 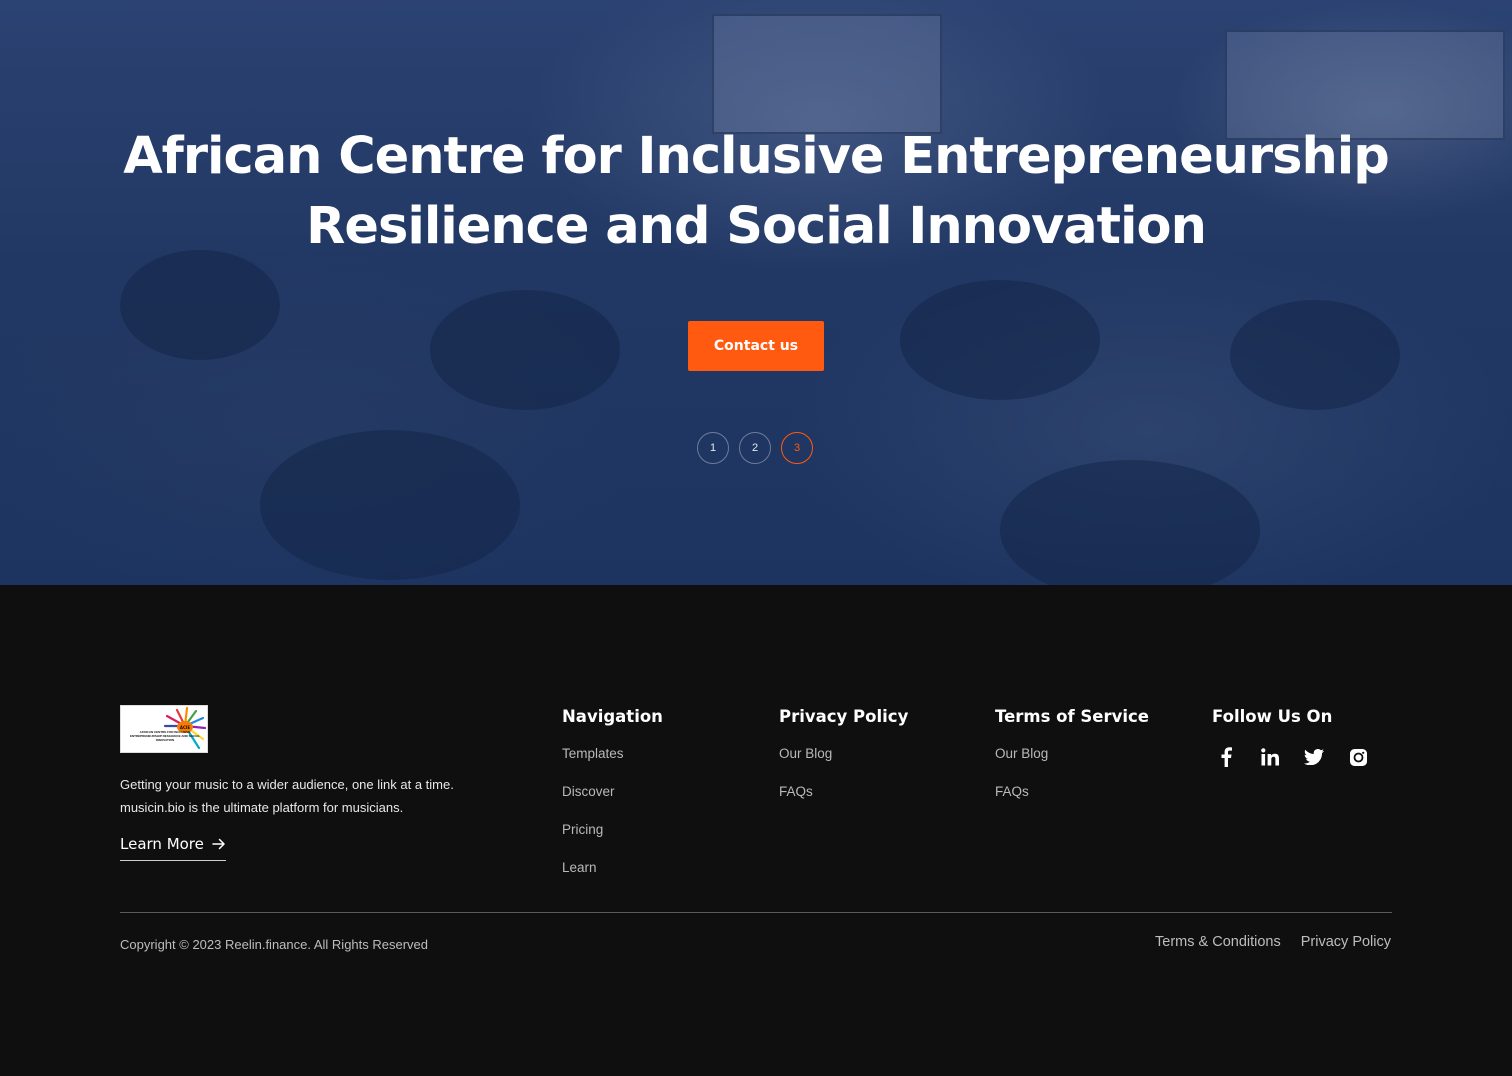 I want to click on column-heading: Follow Us On, so click(x=1272, y=716).